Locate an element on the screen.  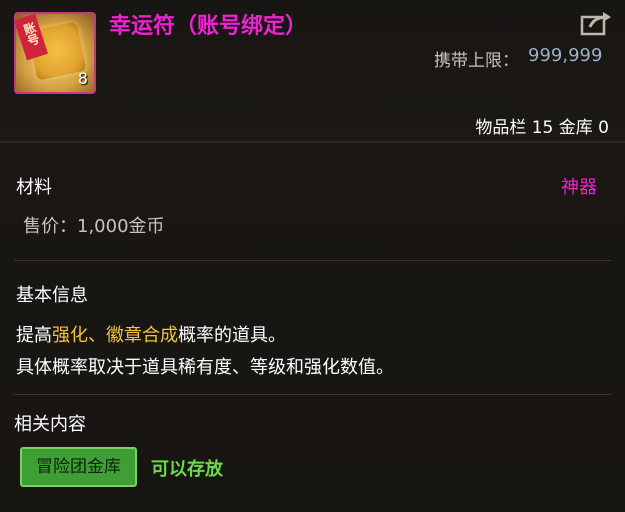
share-icon is located at coordinates (597, 23).